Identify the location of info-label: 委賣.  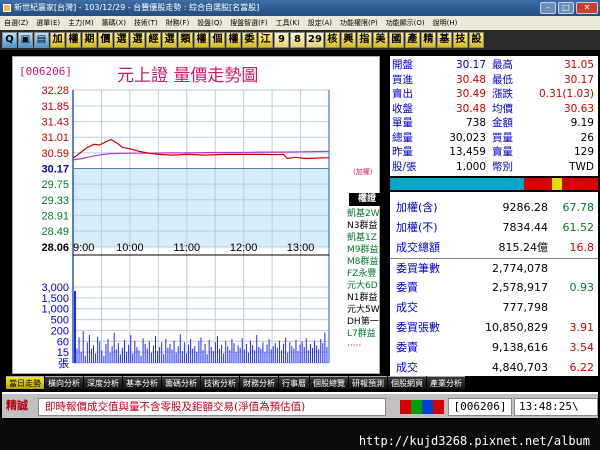
(407, 287).